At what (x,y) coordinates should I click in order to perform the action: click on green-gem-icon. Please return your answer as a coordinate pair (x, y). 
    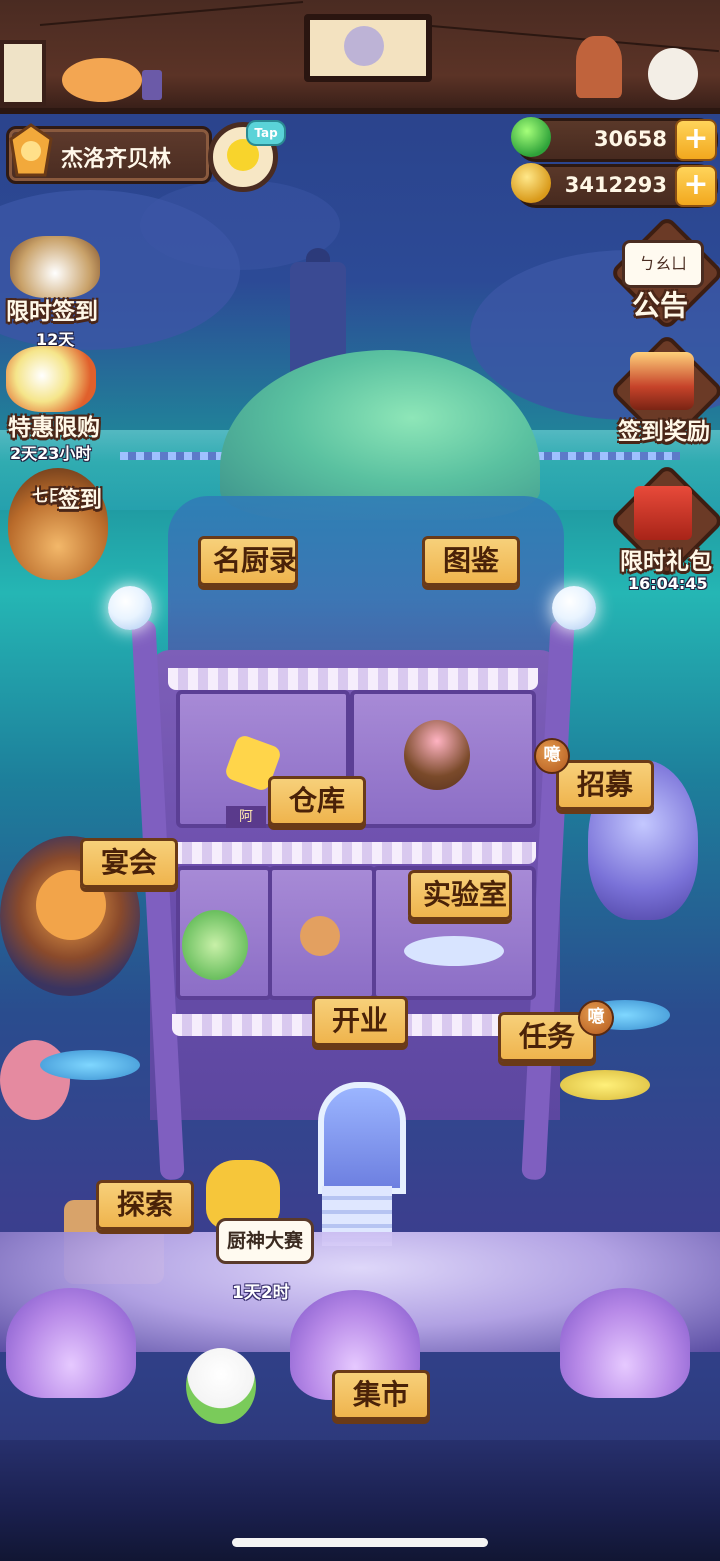
    Looking at the image, I should click on (531, 137).